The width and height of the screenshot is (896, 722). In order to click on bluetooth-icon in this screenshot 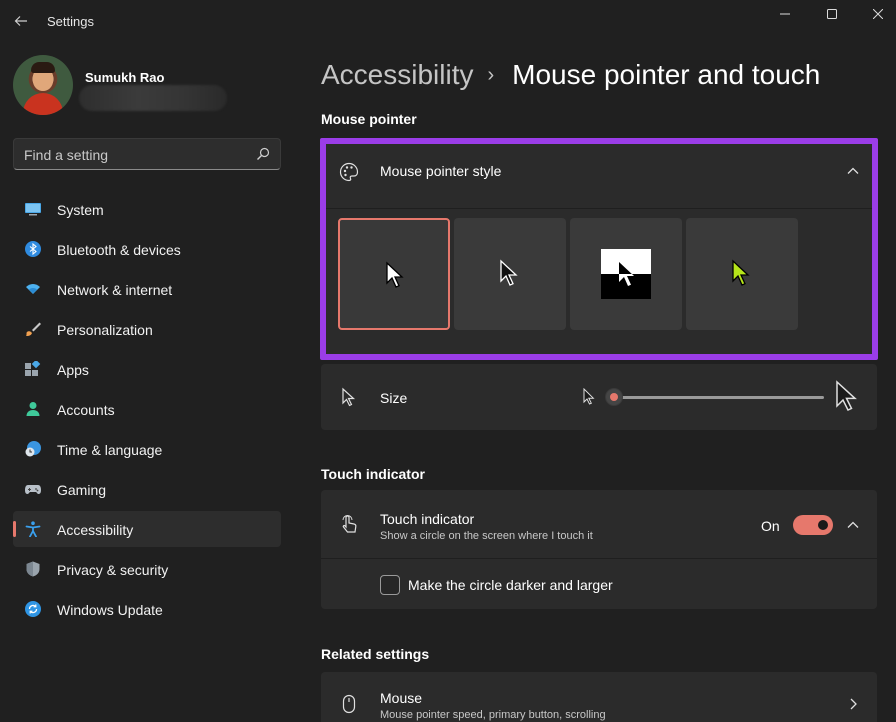, I will do `click(33, 249)`.